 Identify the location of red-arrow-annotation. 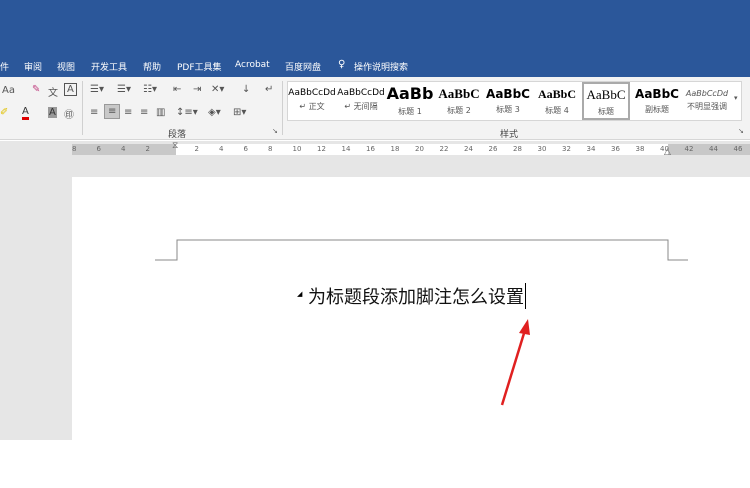
(515, 362).